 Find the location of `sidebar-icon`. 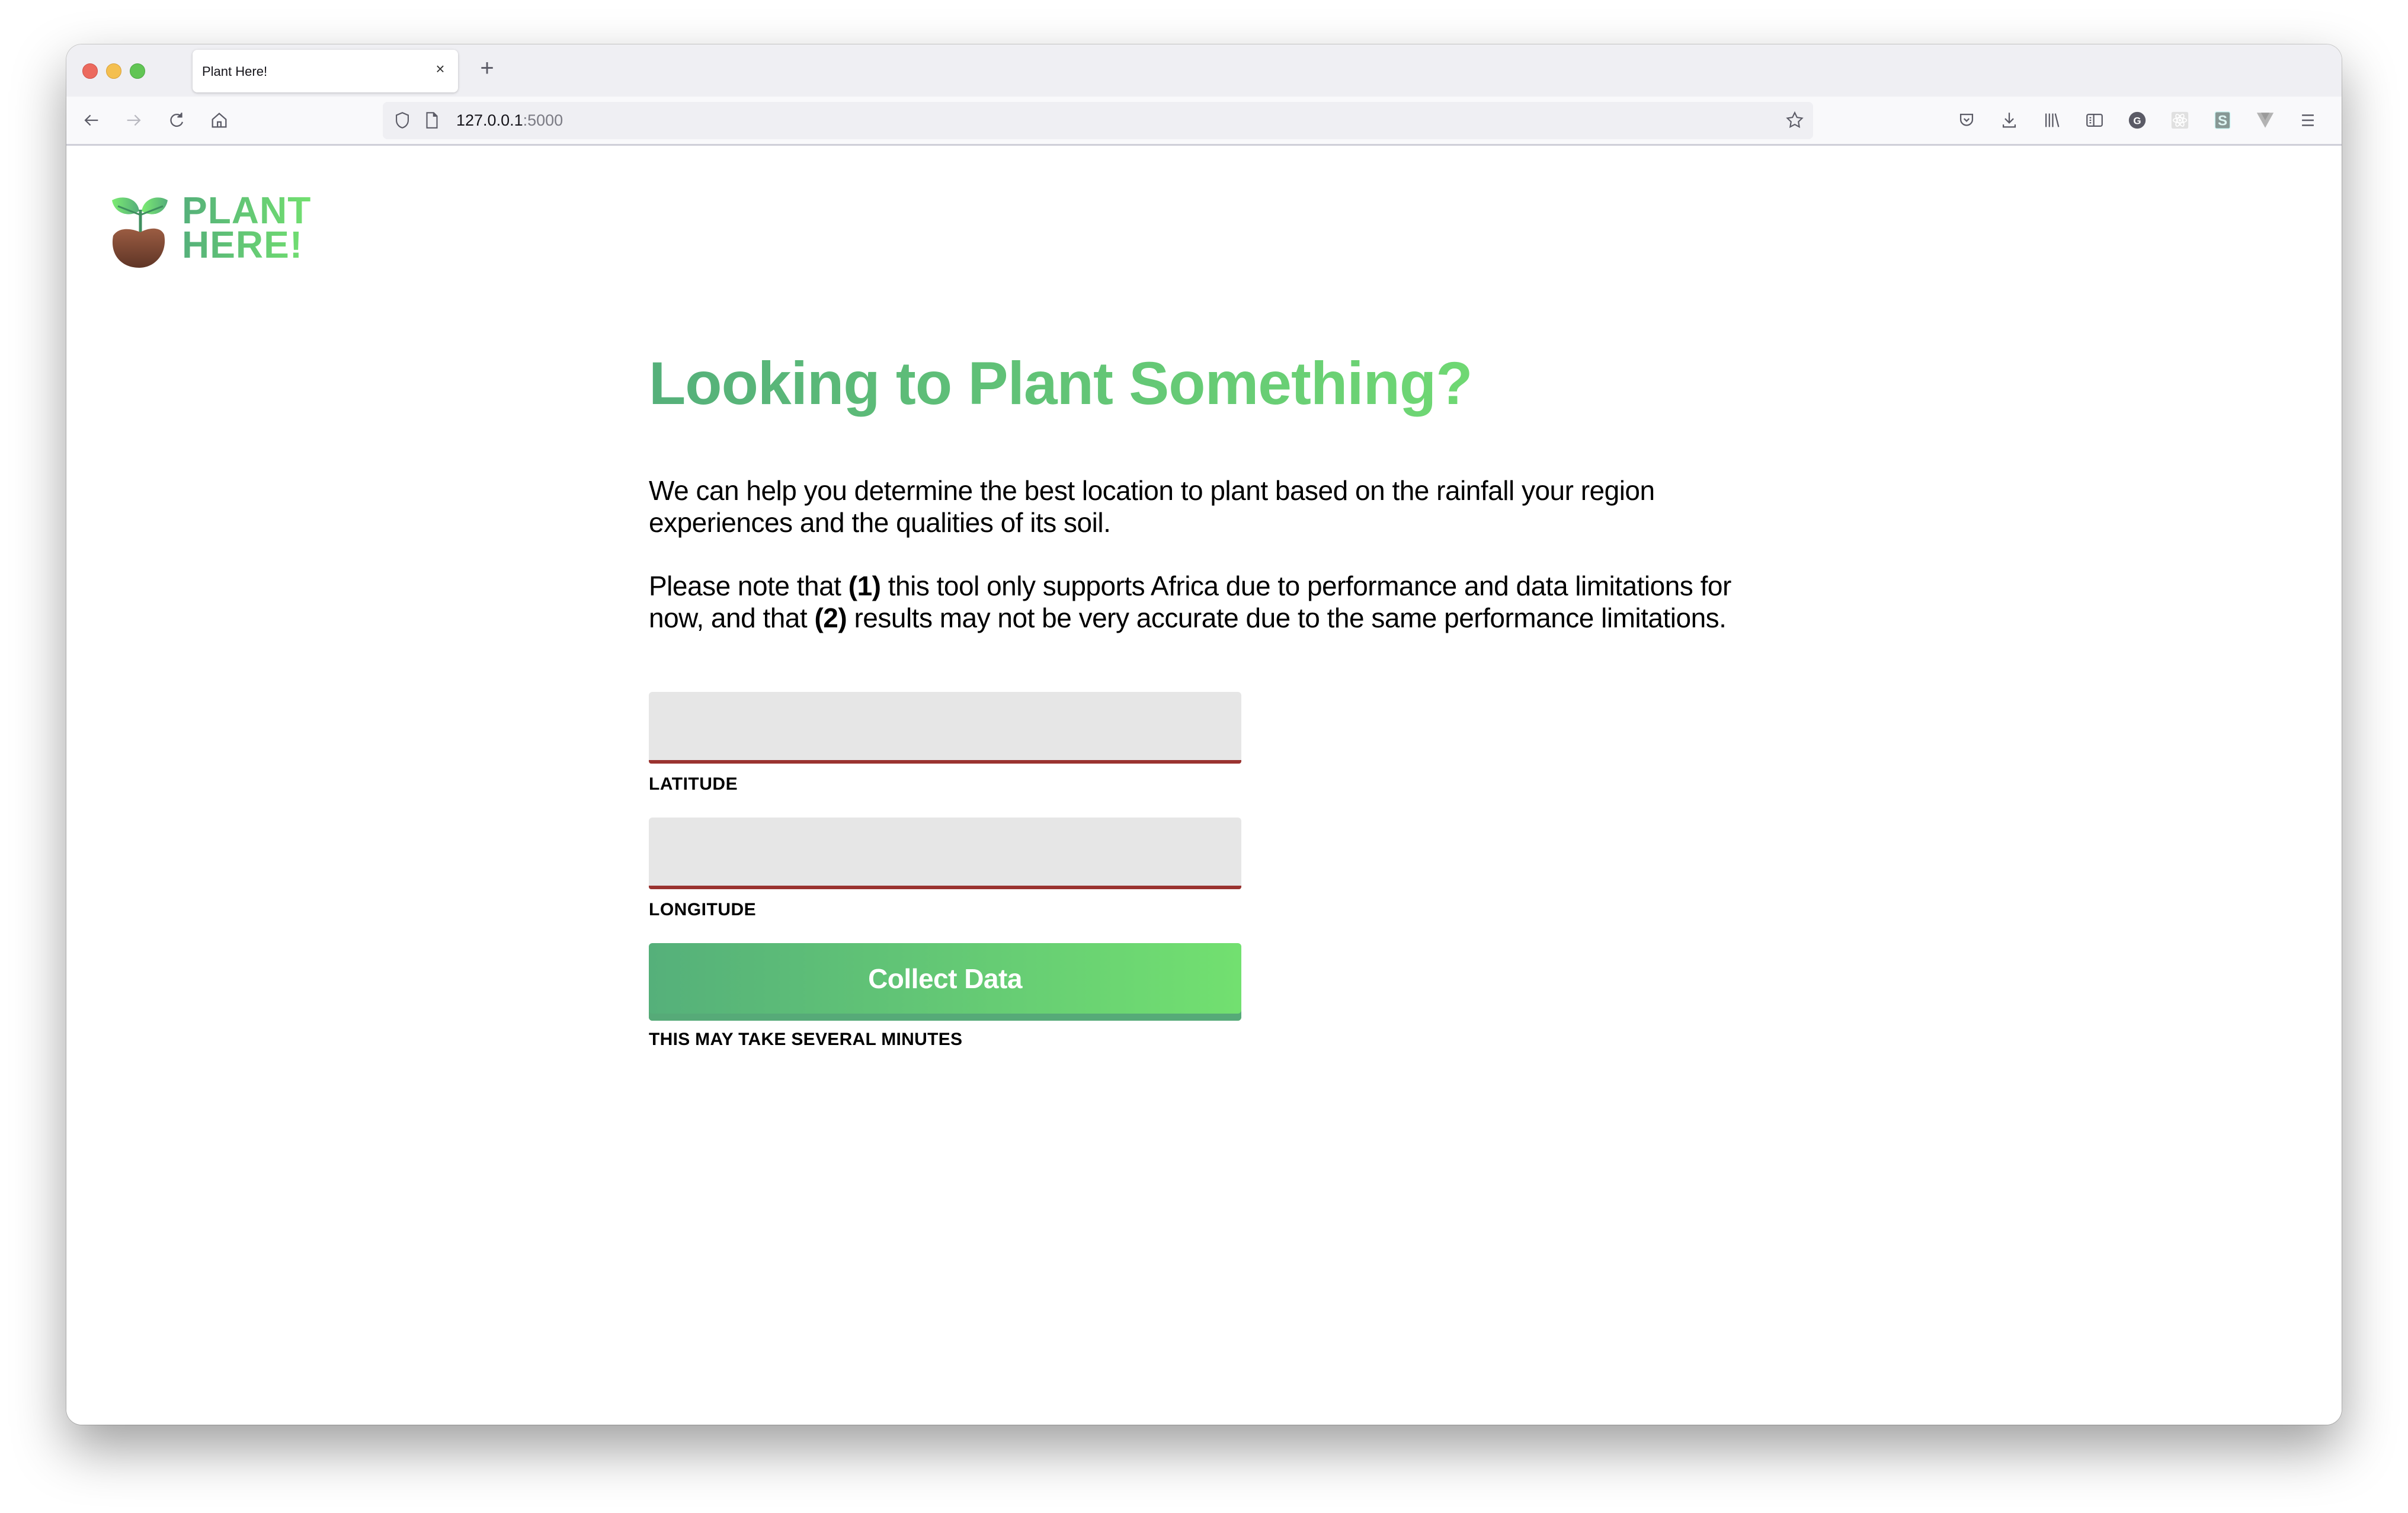

sidebar-icon is located at coordinates (2094, 120).